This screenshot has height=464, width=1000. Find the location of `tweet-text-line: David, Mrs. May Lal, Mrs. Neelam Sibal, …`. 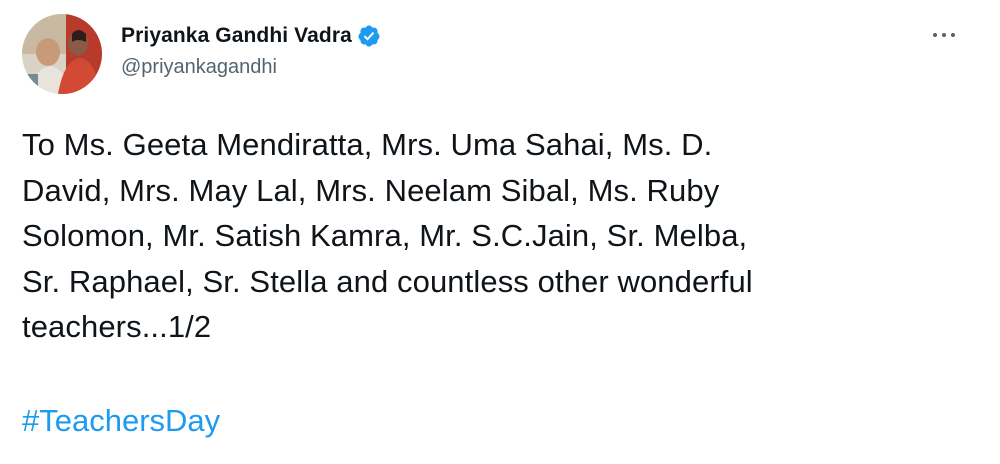

tweet-text-line: David, Mrs. May Lal, Mrs. Neelam Sibal, … is located at coordinates (371, 190).